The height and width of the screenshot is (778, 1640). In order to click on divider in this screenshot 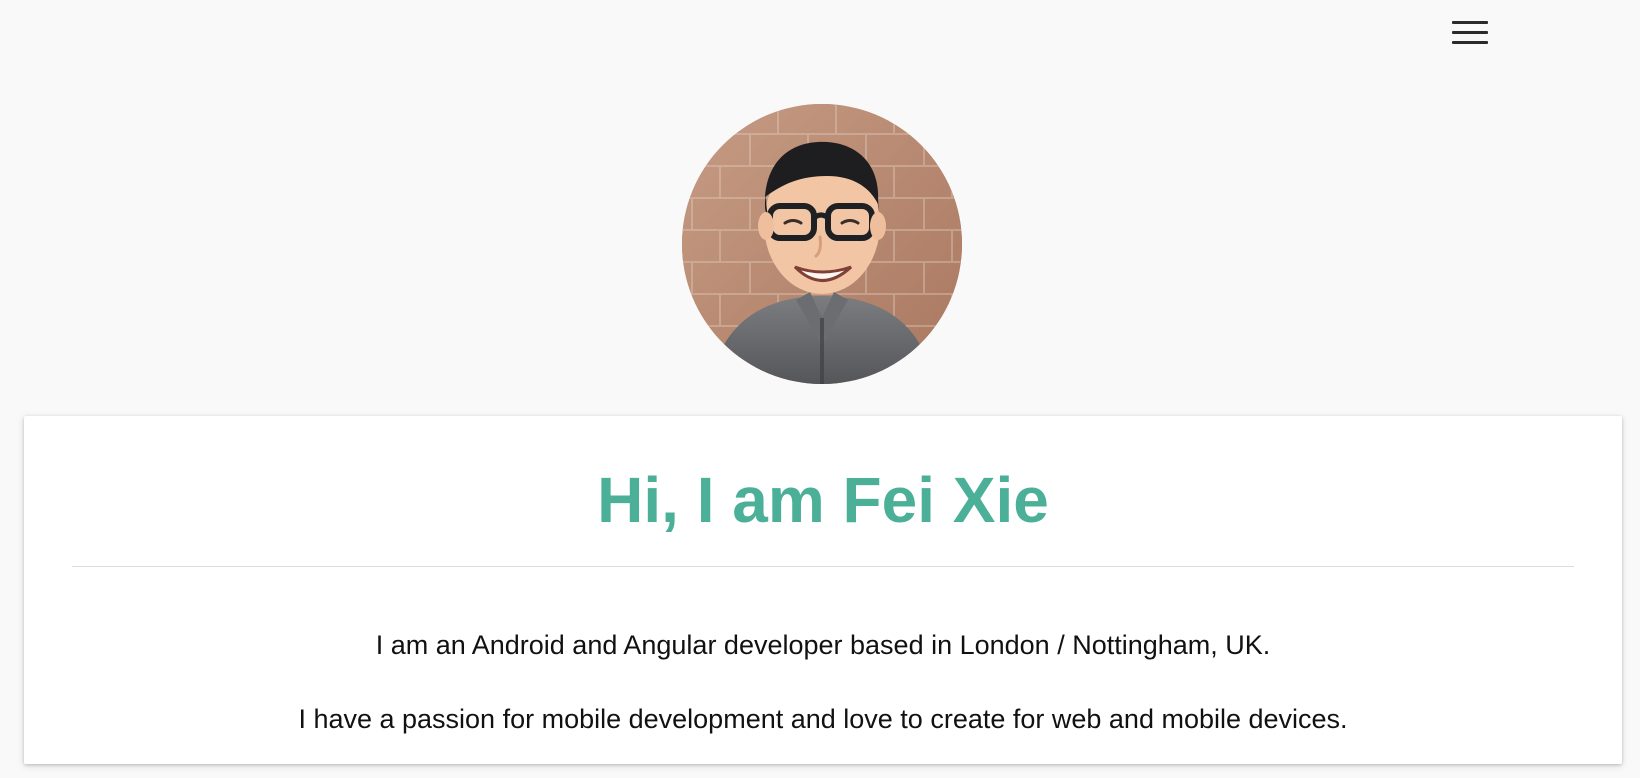, I will do `click(823, 566)`.